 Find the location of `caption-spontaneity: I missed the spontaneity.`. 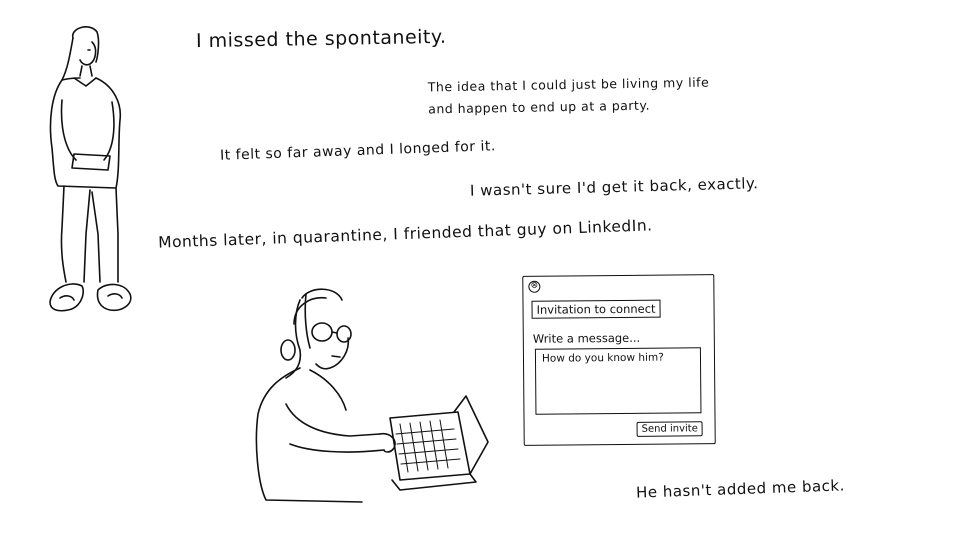

caption-spontaneity: I missed the spontaneity. is located at coordinates (321, 39).